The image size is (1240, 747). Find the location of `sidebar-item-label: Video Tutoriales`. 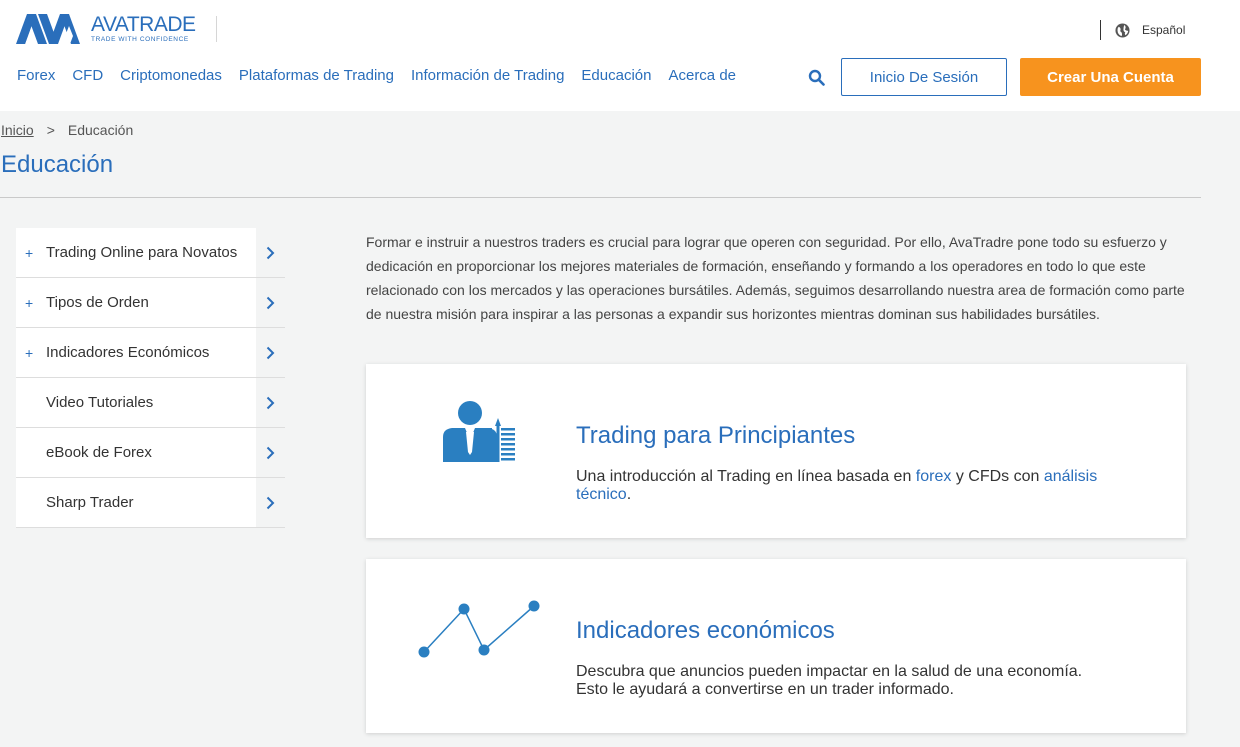

sidebar-item-label: Video Tutoriales is located at coordinates (100, 402).